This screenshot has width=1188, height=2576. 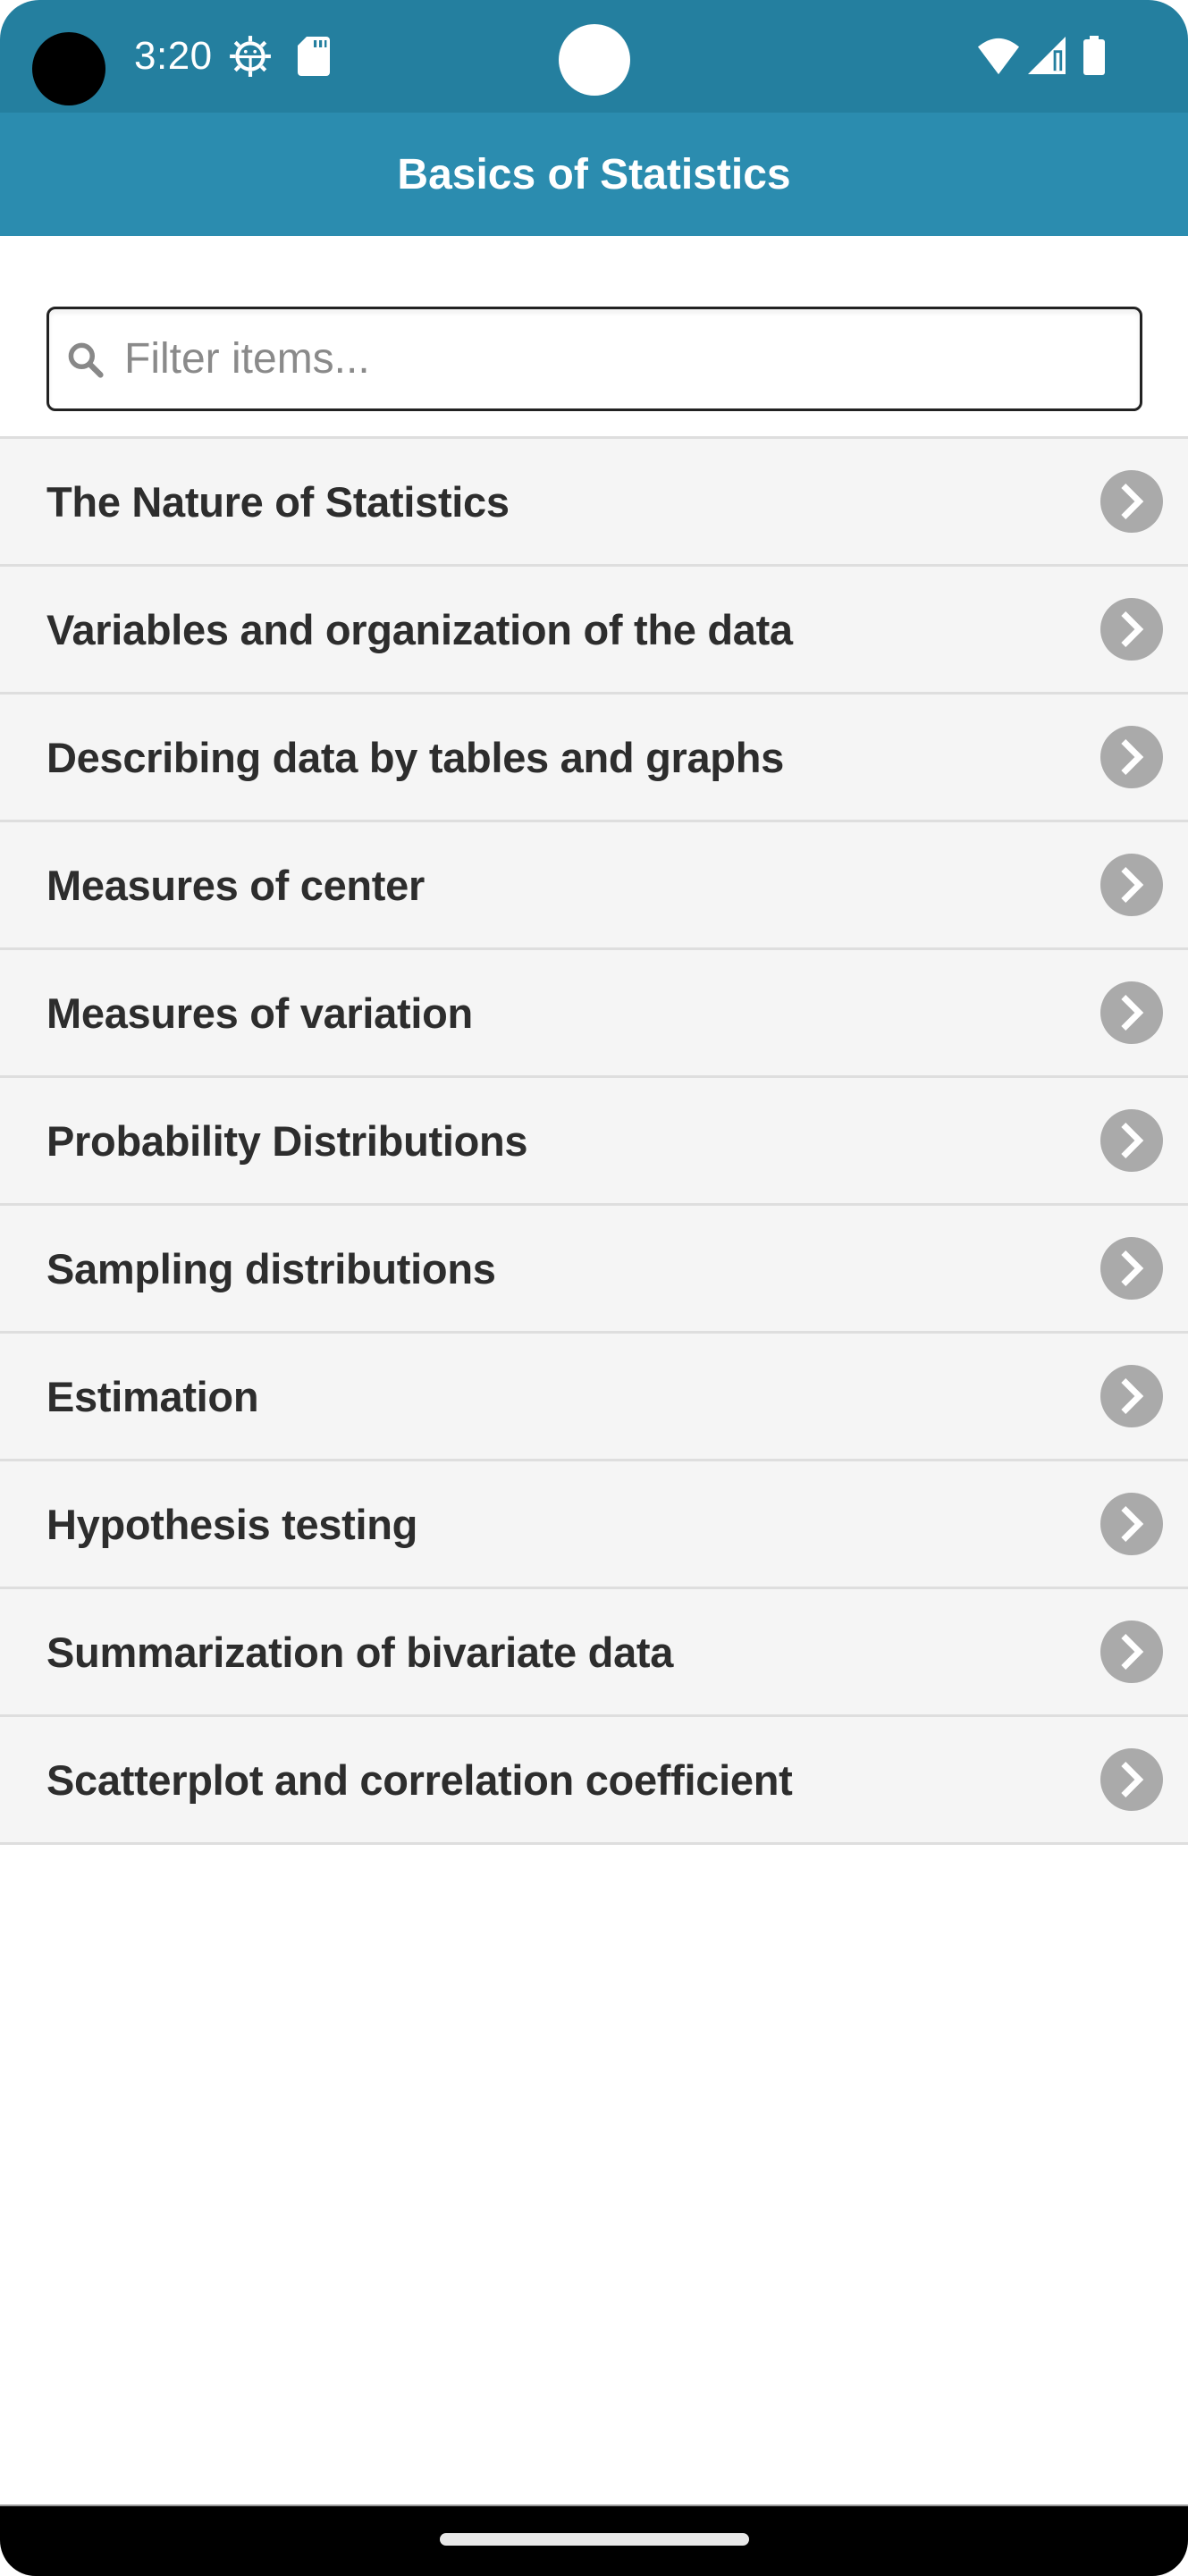 What do you see at coordinates (235, 885) in the screenshot?
I see `list-item-label: Measures of center` at bounding box center [235, 885].